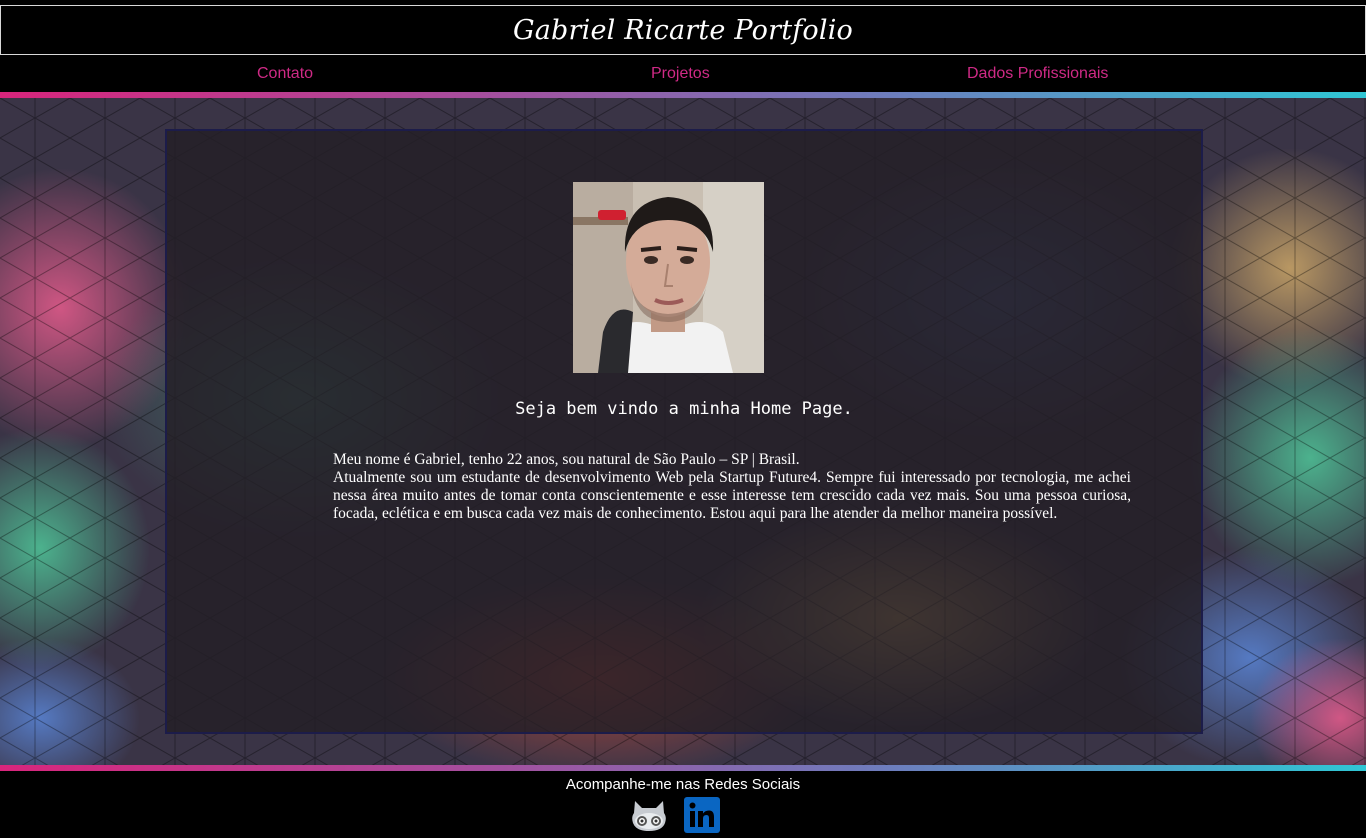 The image size is (1366, 838). What do you see at coordinates (683, 804) in the screenshot?
I see `site-footer: Acompanhe-me nas Redes Sociais` at bounding box center [683, 804].